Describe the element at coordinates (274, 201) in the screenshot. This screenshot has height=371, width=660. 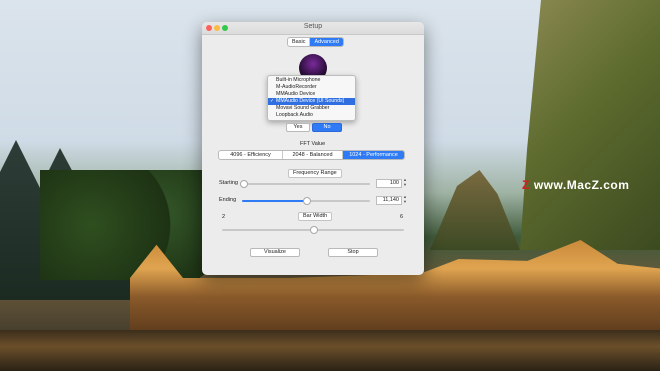
I see `ending-slider-fill` at that location.